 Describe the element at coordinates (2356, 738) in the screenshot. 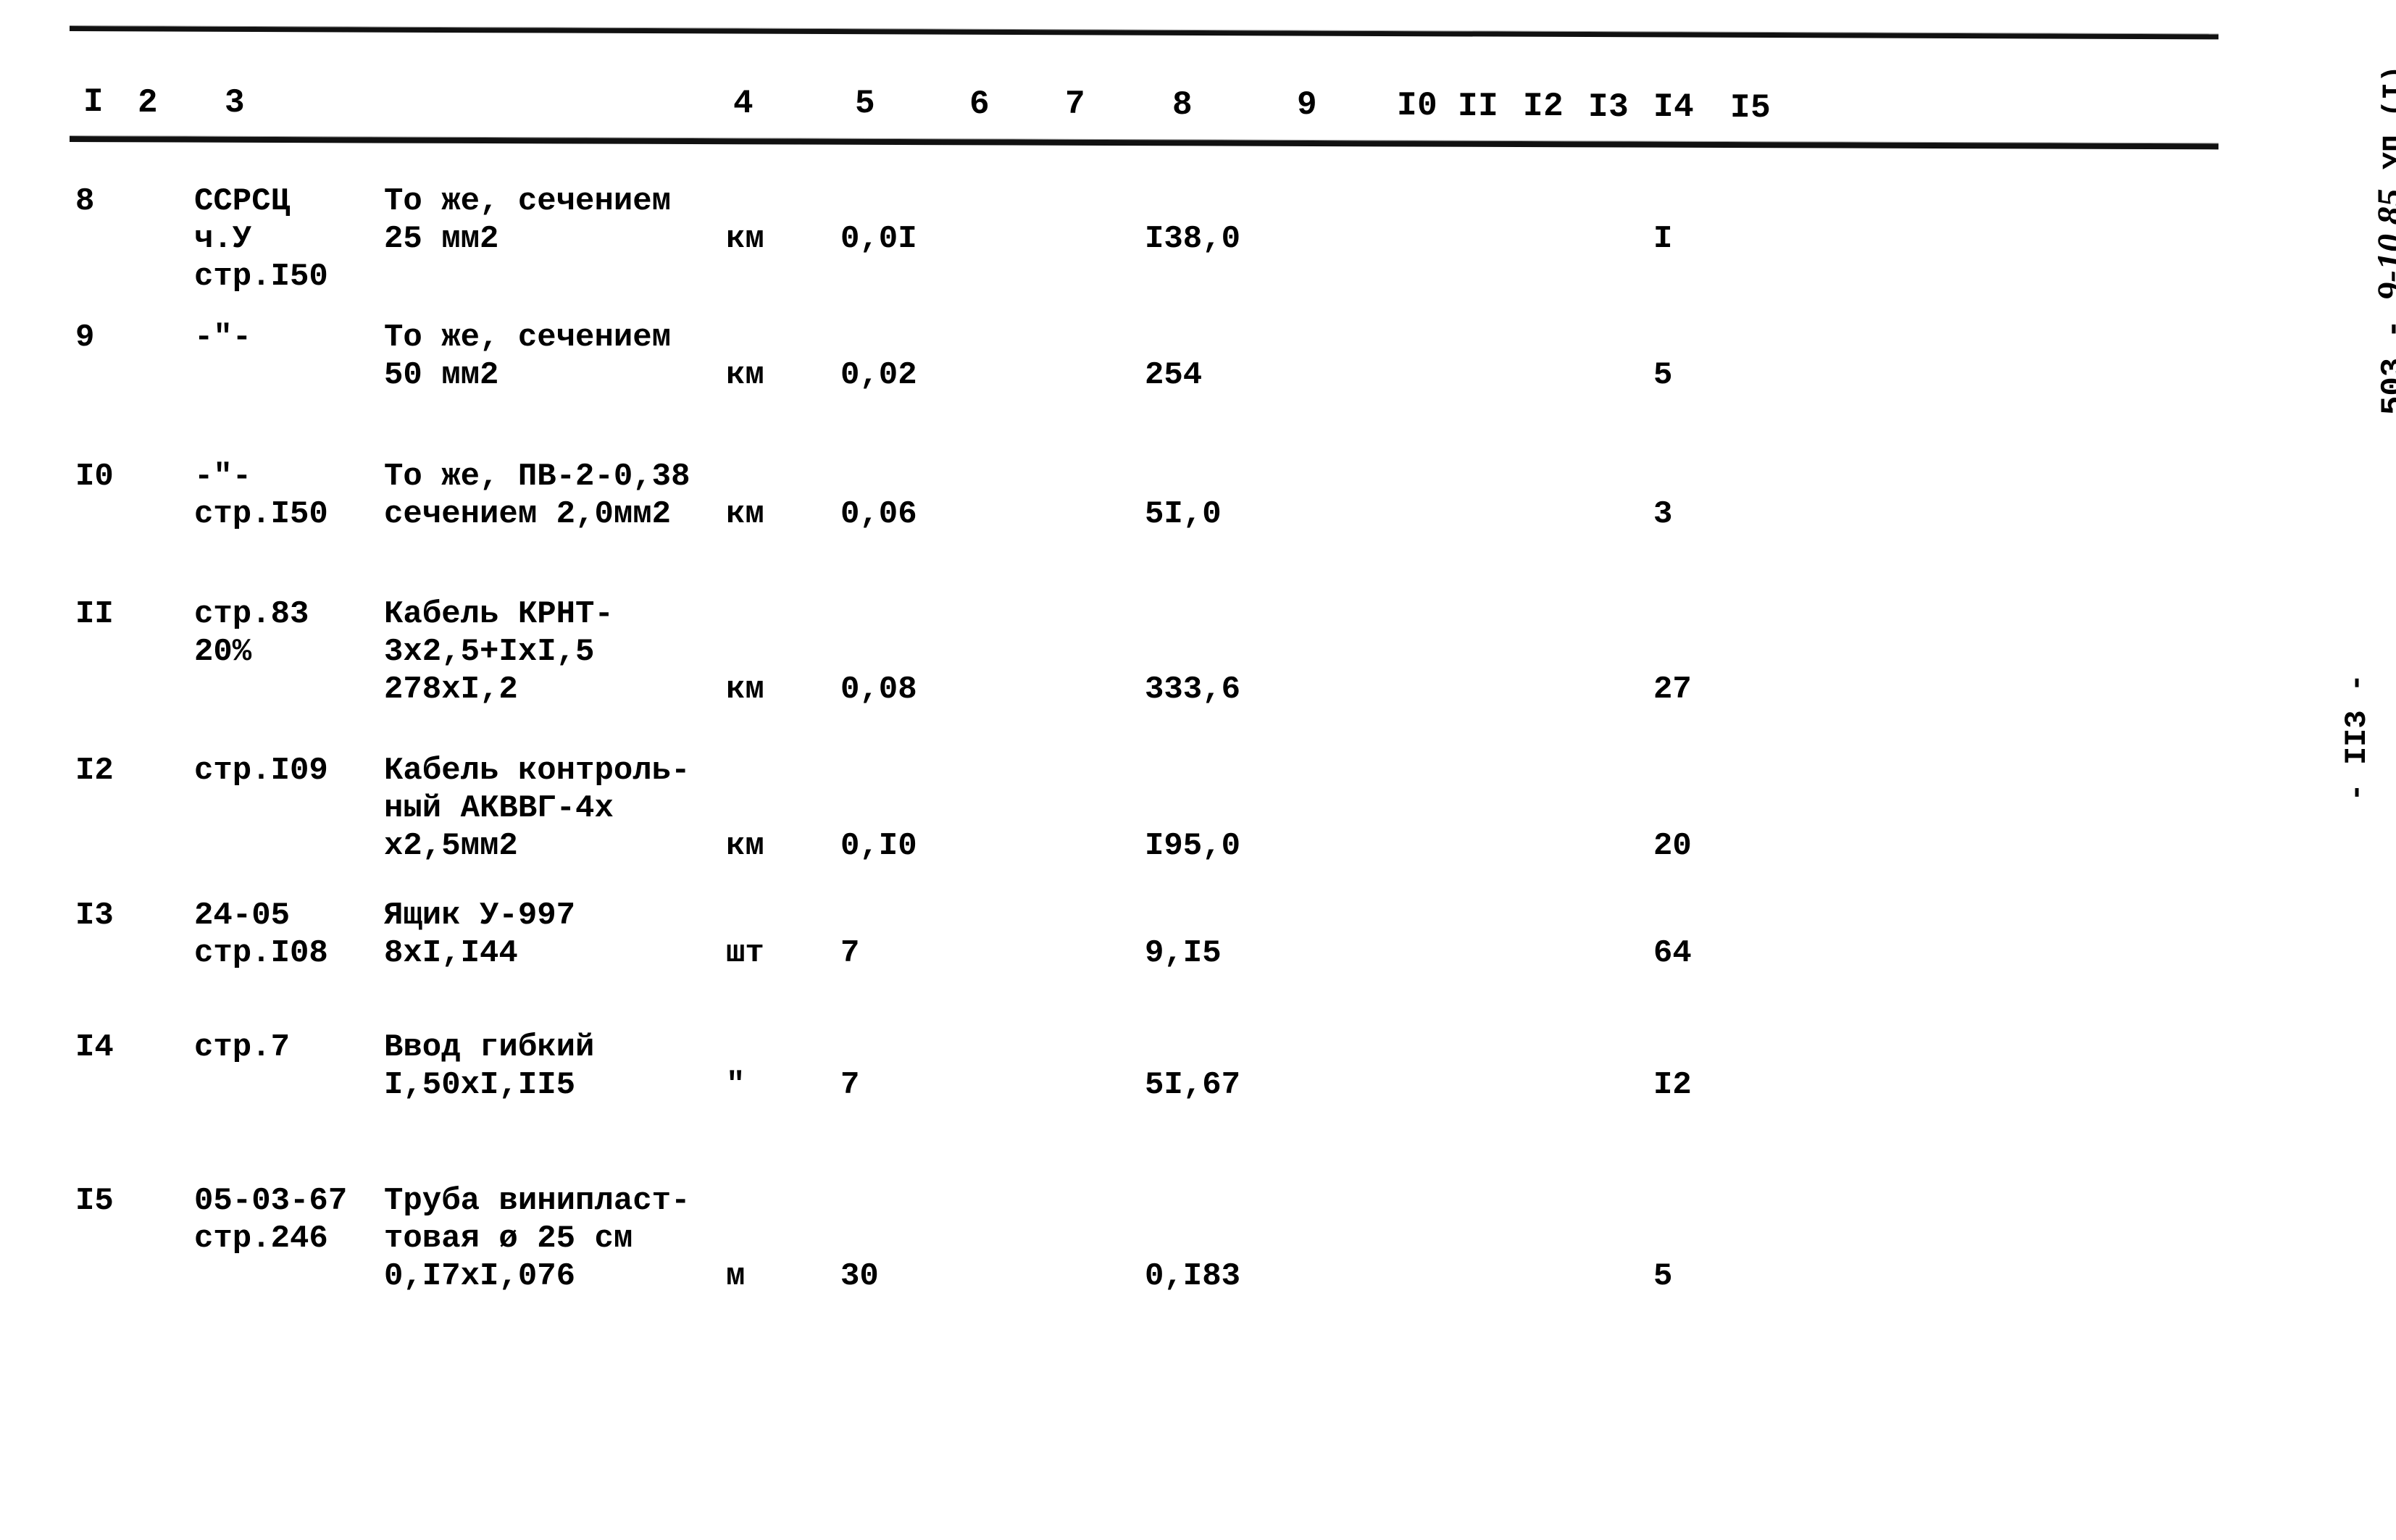

I see `page-number: - II3 -` at that location.